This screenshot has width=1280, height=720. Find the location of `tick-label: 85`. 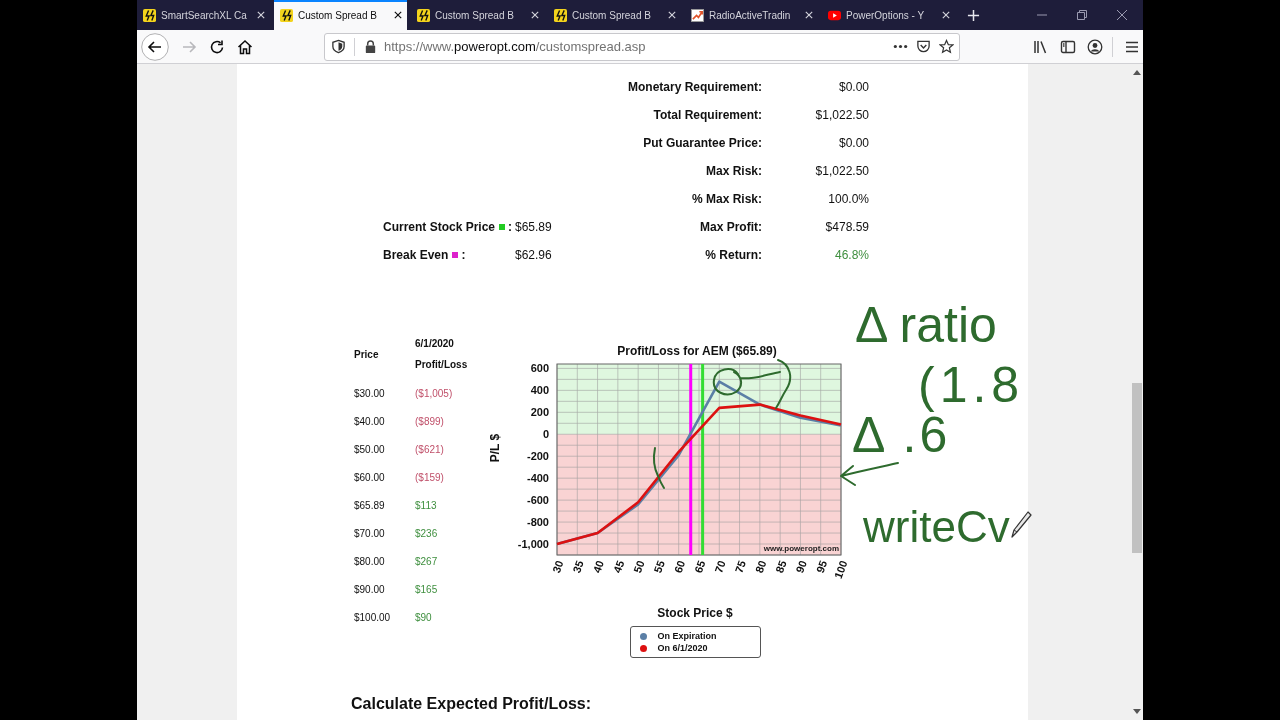

tick-label: 85 is located at coordinates (781, 566).